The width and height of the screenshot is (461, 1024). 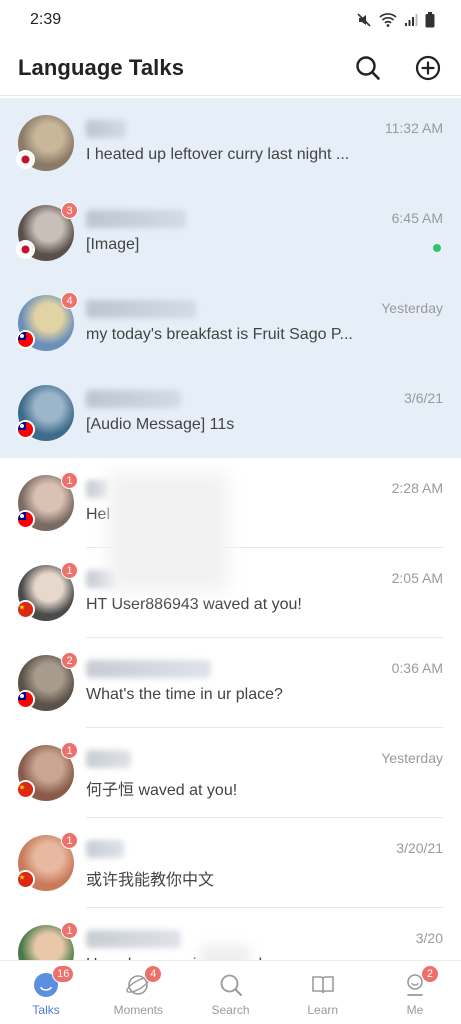 I want to click on chat-body: Yesterday 何子恒 waved at you!, so click(x=264, y=773).